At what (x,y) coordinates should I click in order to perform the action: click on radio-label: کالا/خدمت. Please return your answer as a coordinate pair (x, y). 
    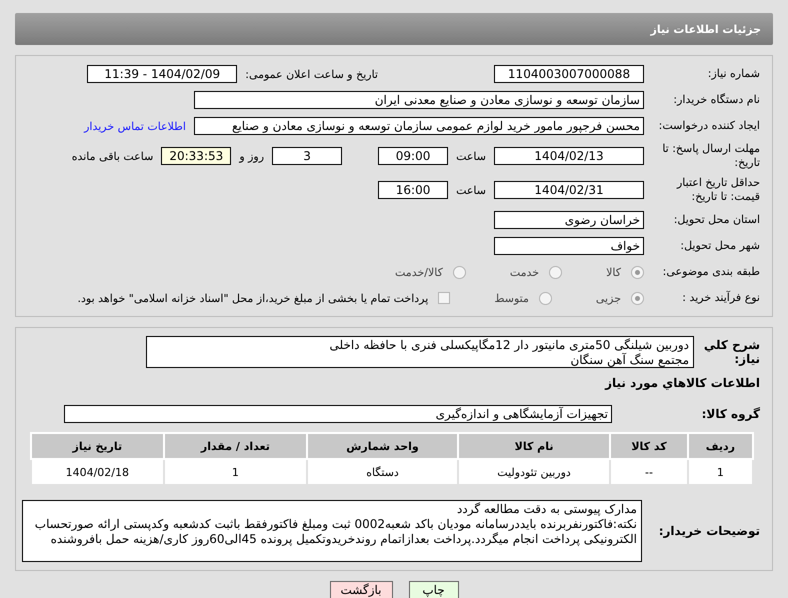
    Looking at the image, I should click on (419, 272).